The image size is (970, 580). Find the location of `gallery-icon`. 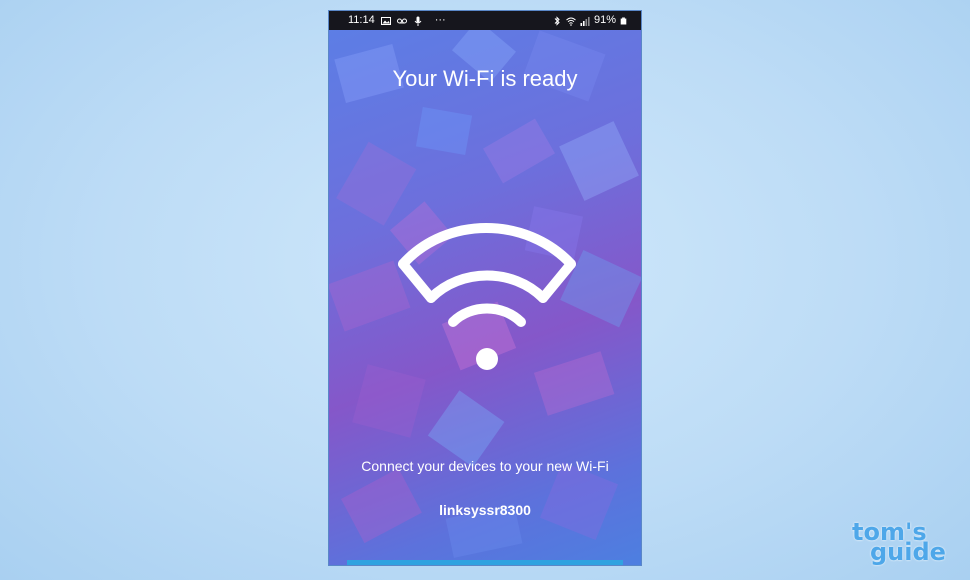

gallery-icon is located at coordinates (385, 20).